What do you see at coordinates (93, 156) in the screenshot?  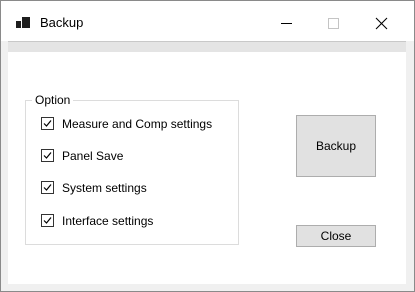 I see `checkbox-label: Panel Save` at bounding box center [93, 156].